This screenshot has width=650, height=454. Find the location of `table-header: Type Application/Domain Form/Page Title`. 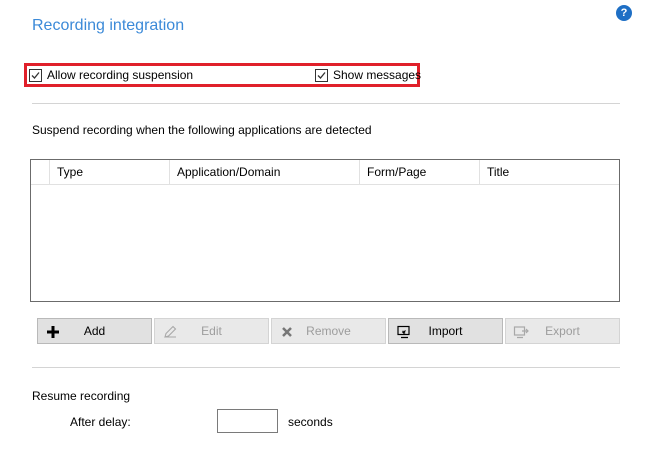

table-header: Type Application/Domain Form/Page Title is located at coordinates (325, 172).